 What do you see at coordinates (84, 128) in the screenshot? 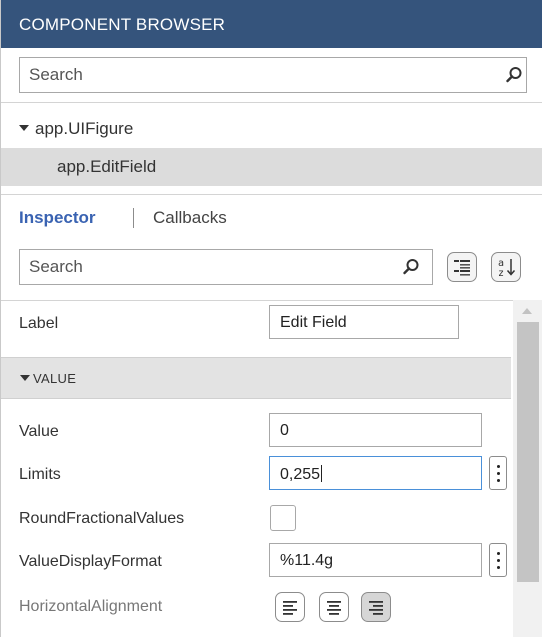
I see `tree-node-label: app.UIFigure` at bounding box center [84, 128].